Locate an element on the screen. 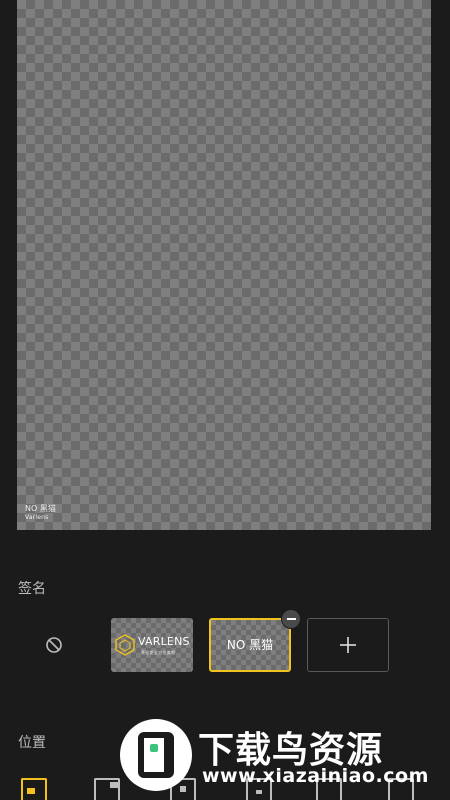 The image size is (450, 800). no-signature-button is located at coordinates (54, 645).